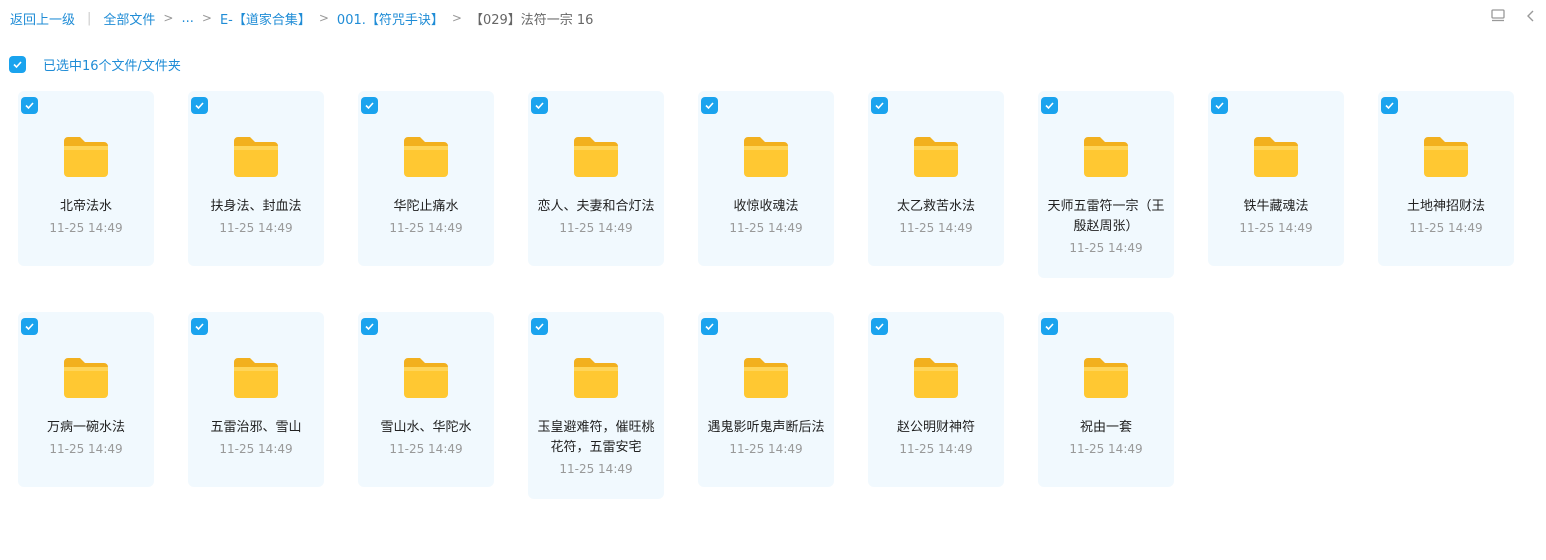 This screenshot has height=560, width=1546. I want to click on folder-item: 土地神招财法 11-25 14:49, so click(1446, 178).